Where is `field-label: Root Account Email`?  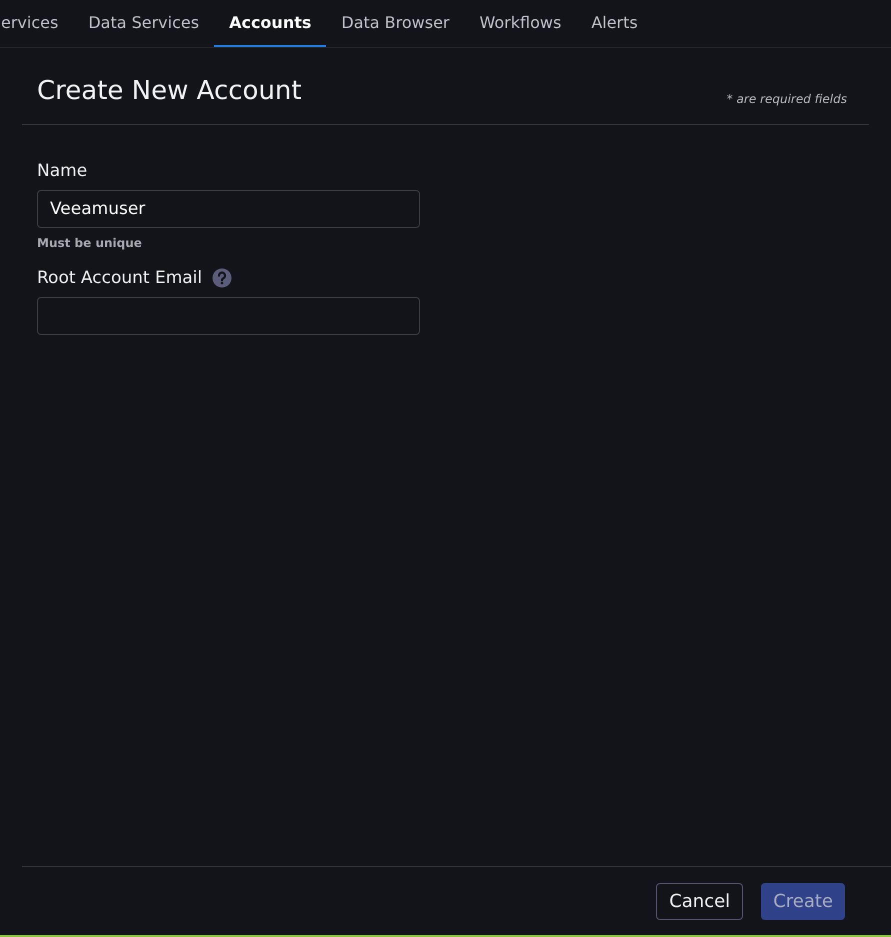
field-label: Root Account Email is located at coordinates (119, 278).